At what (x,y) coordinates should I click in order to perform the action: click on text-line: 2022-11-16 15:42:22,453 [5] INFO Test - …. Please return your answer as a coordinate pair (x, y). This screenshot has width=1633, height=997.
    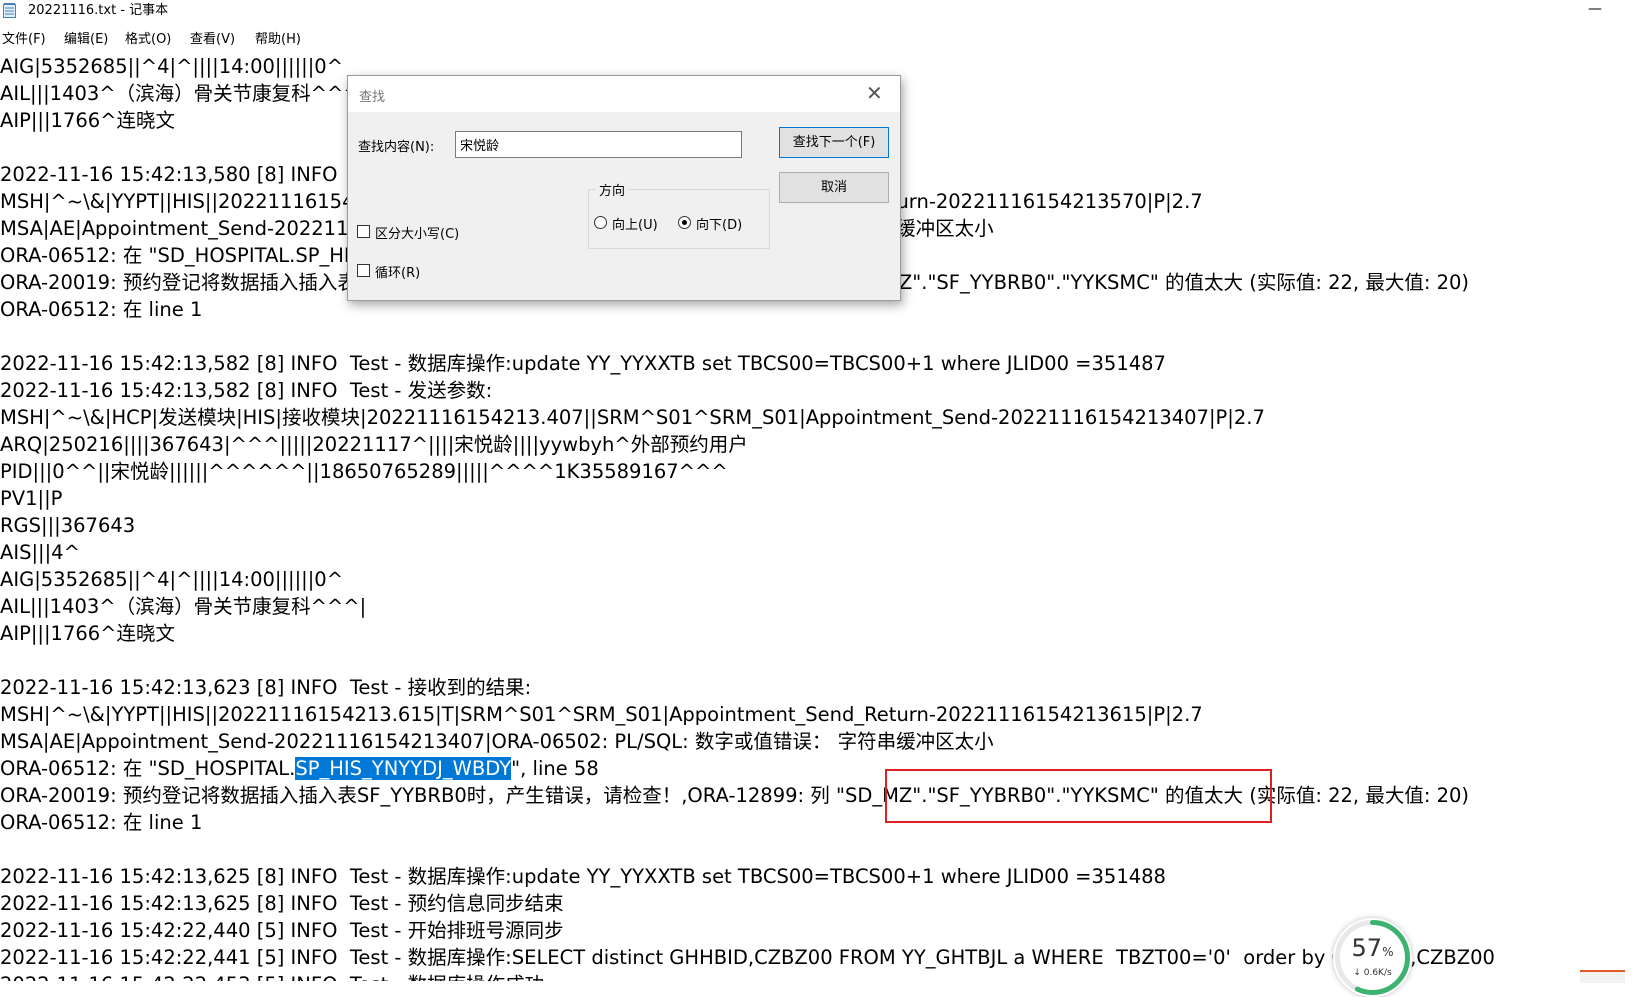
    Looking at the image, I should click on (272, 976).